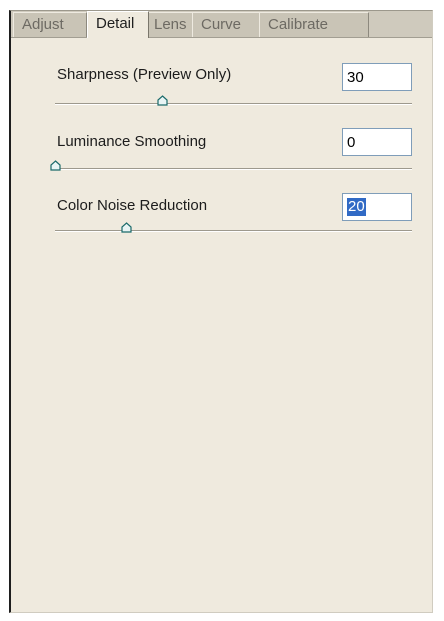  Describe the element at coordinates (144, 74) in the screenshot. I see `sharpness-label: Sharpness (Preview Only)` at that location.